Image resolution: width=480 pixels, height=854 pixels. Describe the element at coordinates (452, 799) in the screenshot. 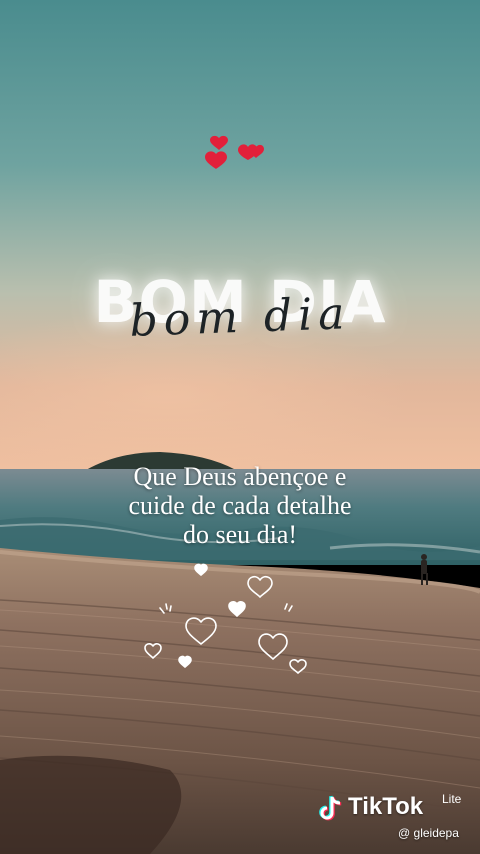

I see `tiktok-lite-label: Lite` at that location.